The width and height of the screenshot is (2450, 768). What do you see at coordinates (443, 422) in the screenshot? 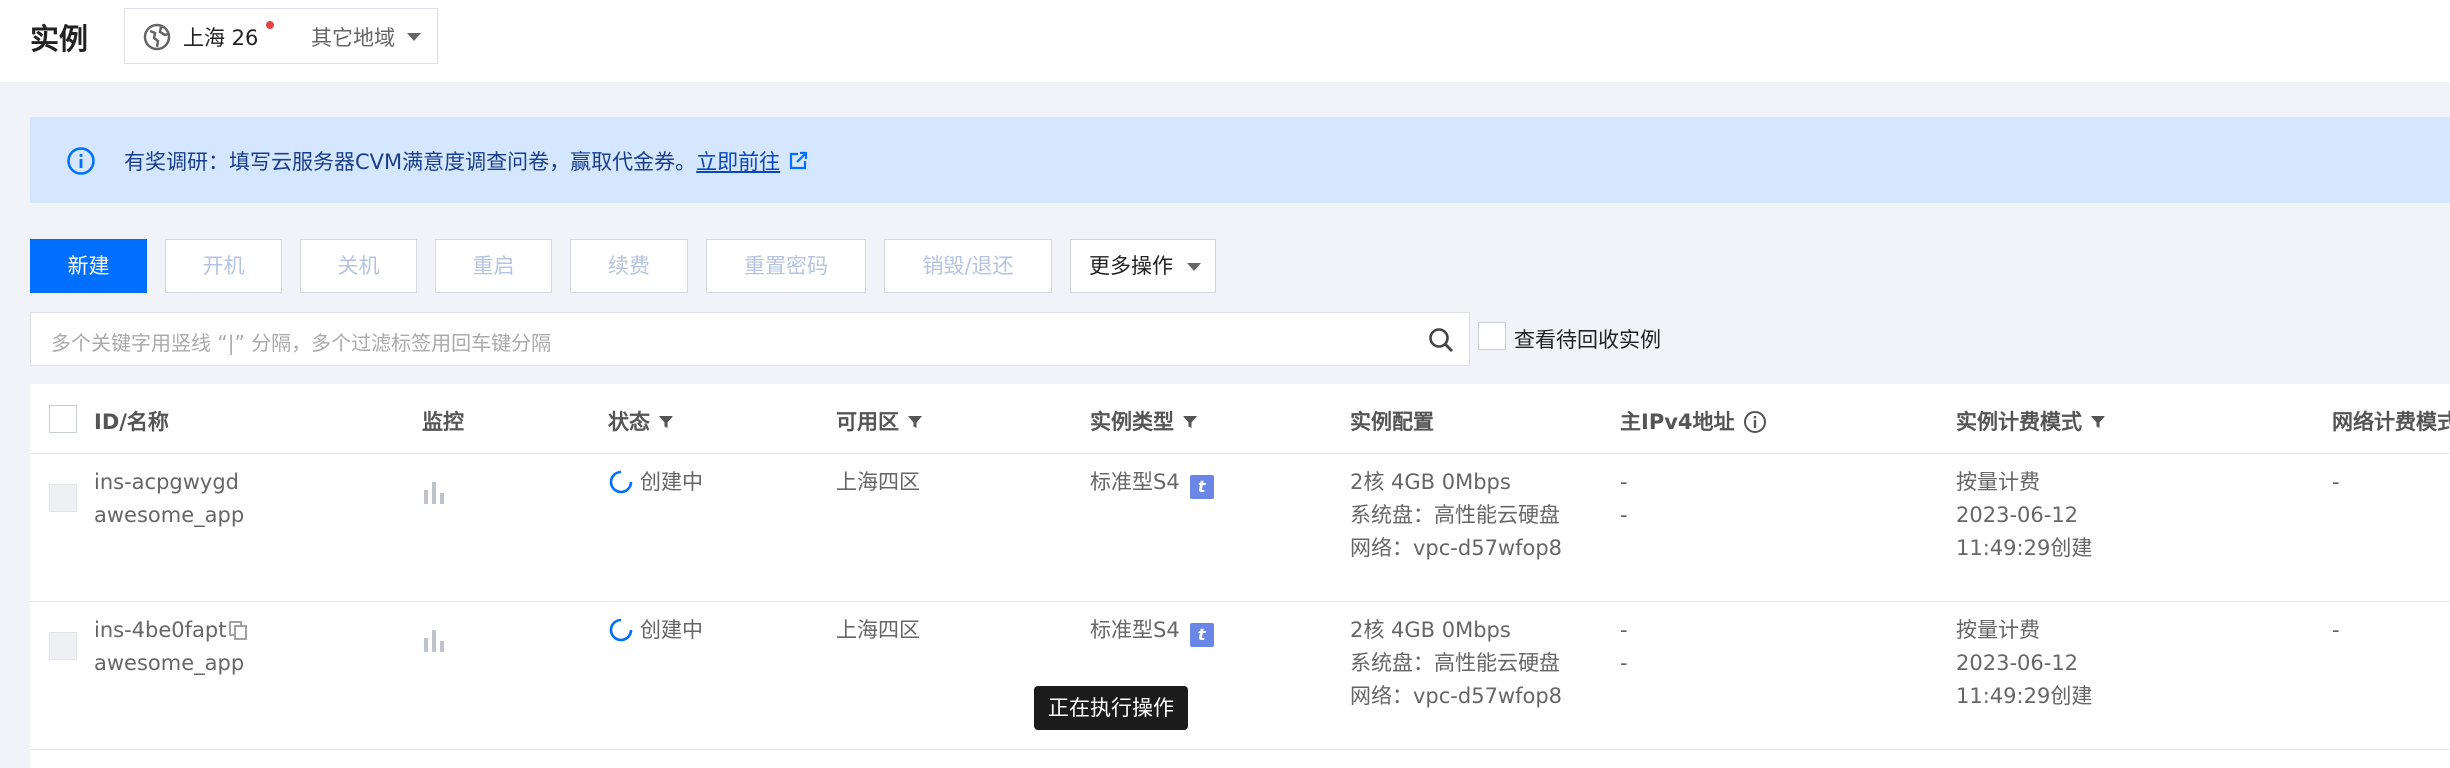
I see `col-monitor: 监控` at bounding box center [443, 422].